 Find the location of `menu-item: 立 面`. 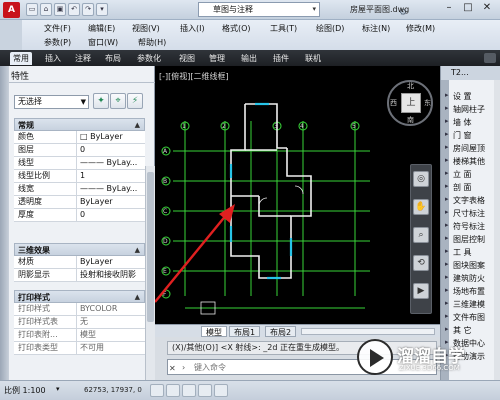

menu-item: 立 面 is located at coordinates (458, 174).